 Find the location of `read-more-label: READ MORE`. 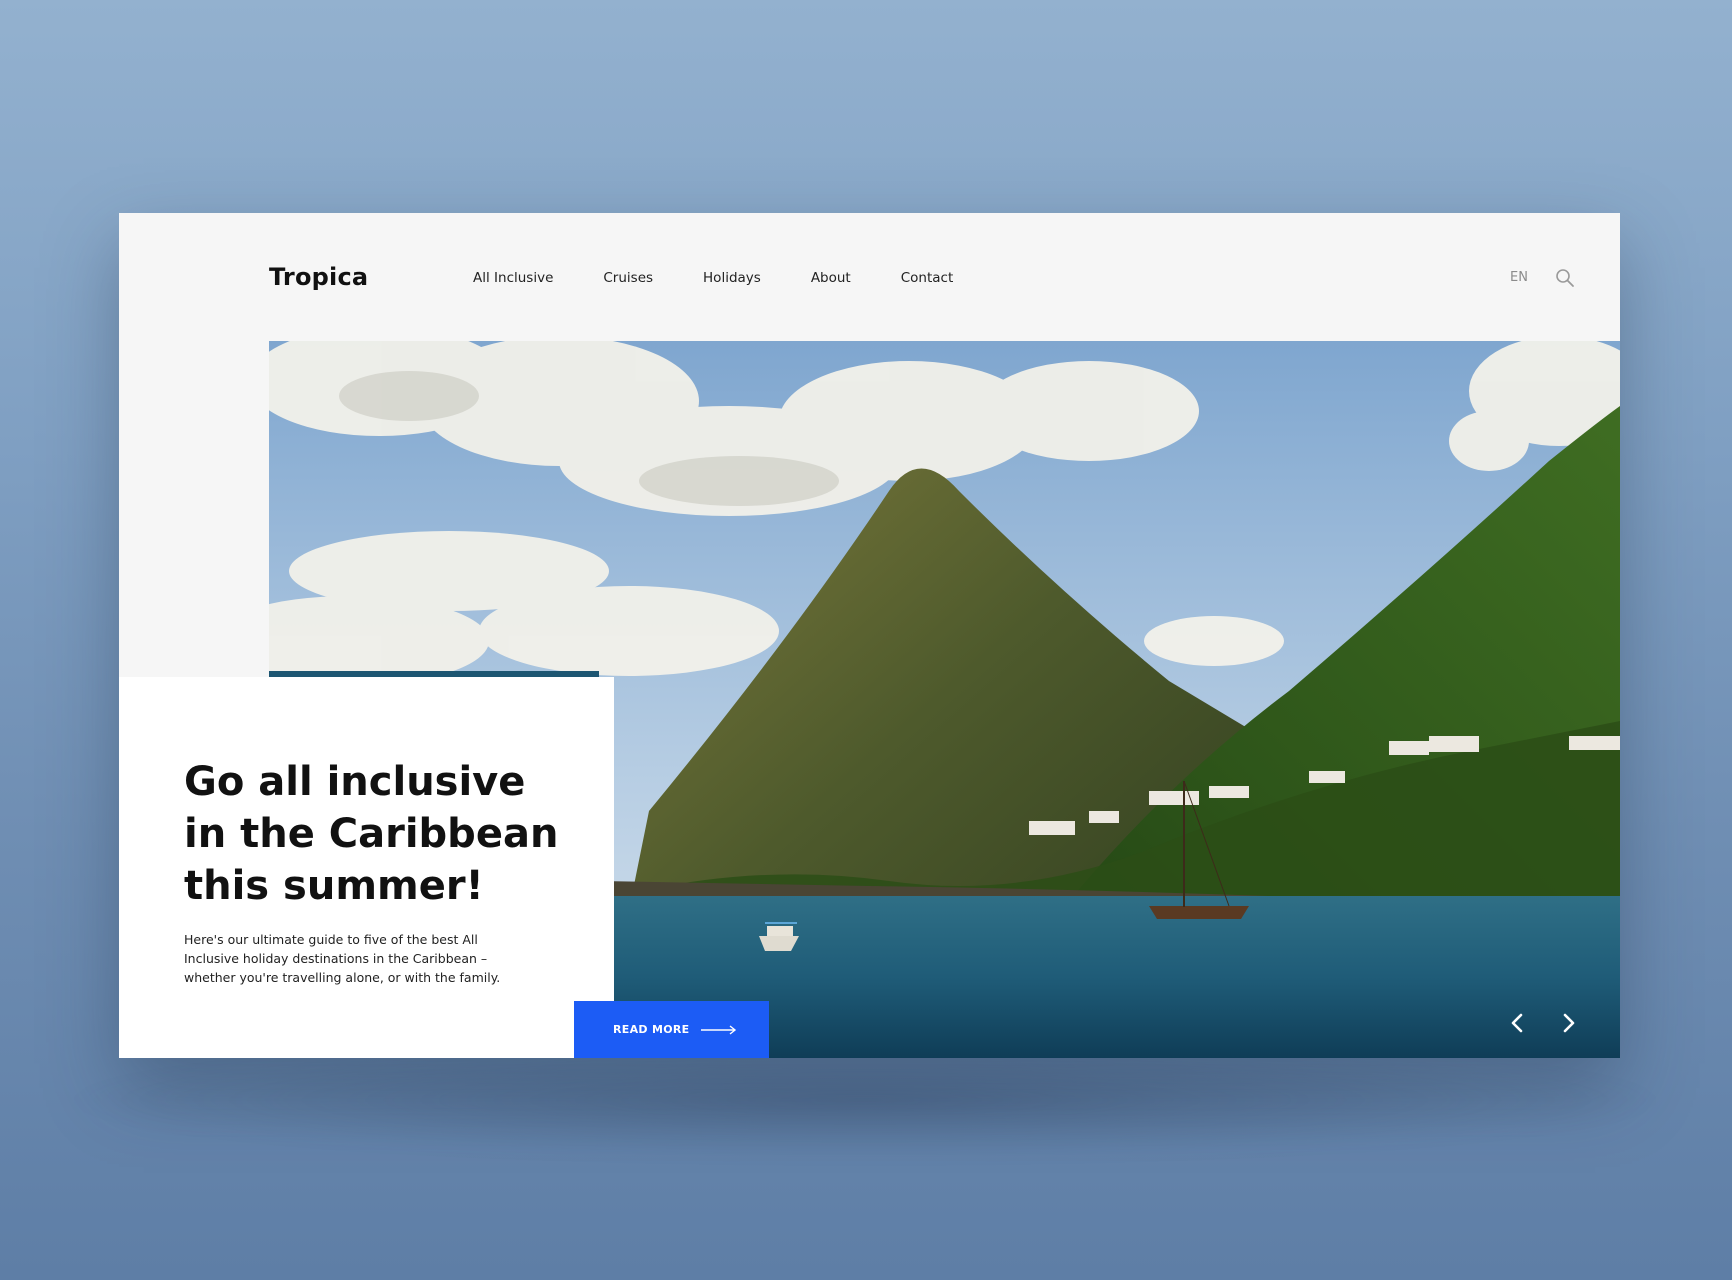

read-more-label: READ MORE is located at coordinates (651, 1029).